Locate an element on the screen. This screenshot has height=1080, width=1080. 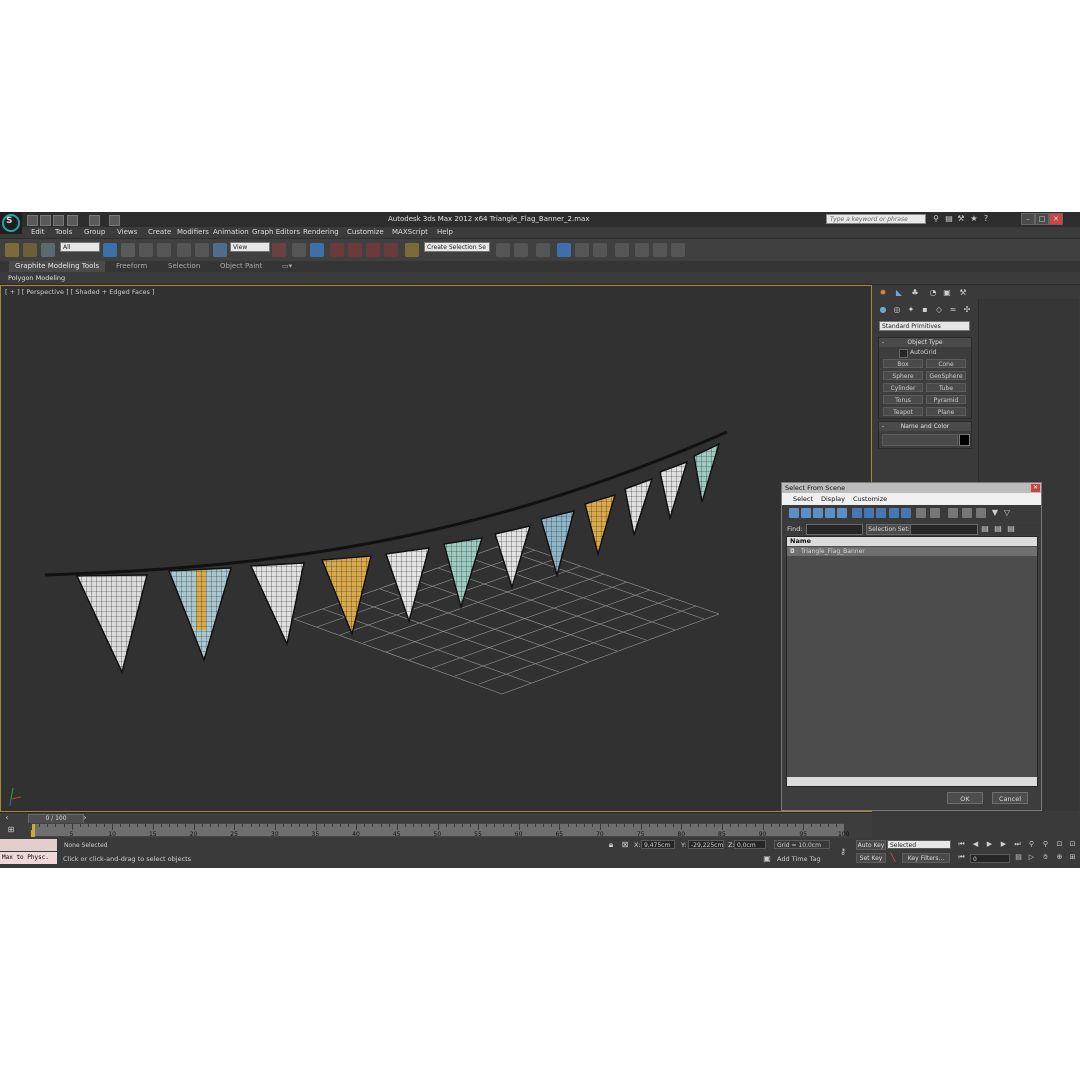
menu-help: Help is located at coordinates (445, 232).